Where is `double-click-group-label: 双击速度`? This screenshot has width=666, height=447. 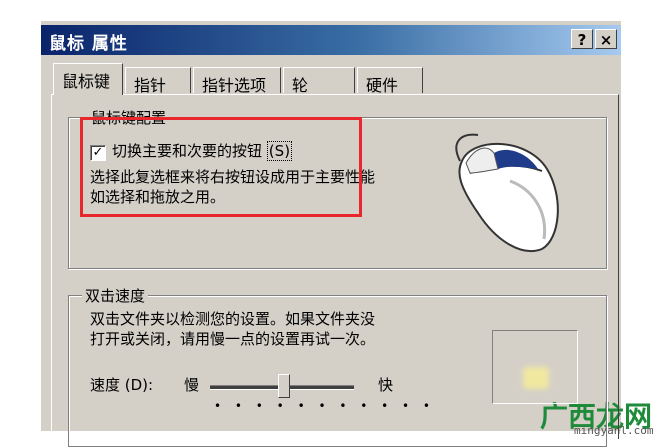 double-click-group-label: 双击速度 is located at coordinates (115, 295).